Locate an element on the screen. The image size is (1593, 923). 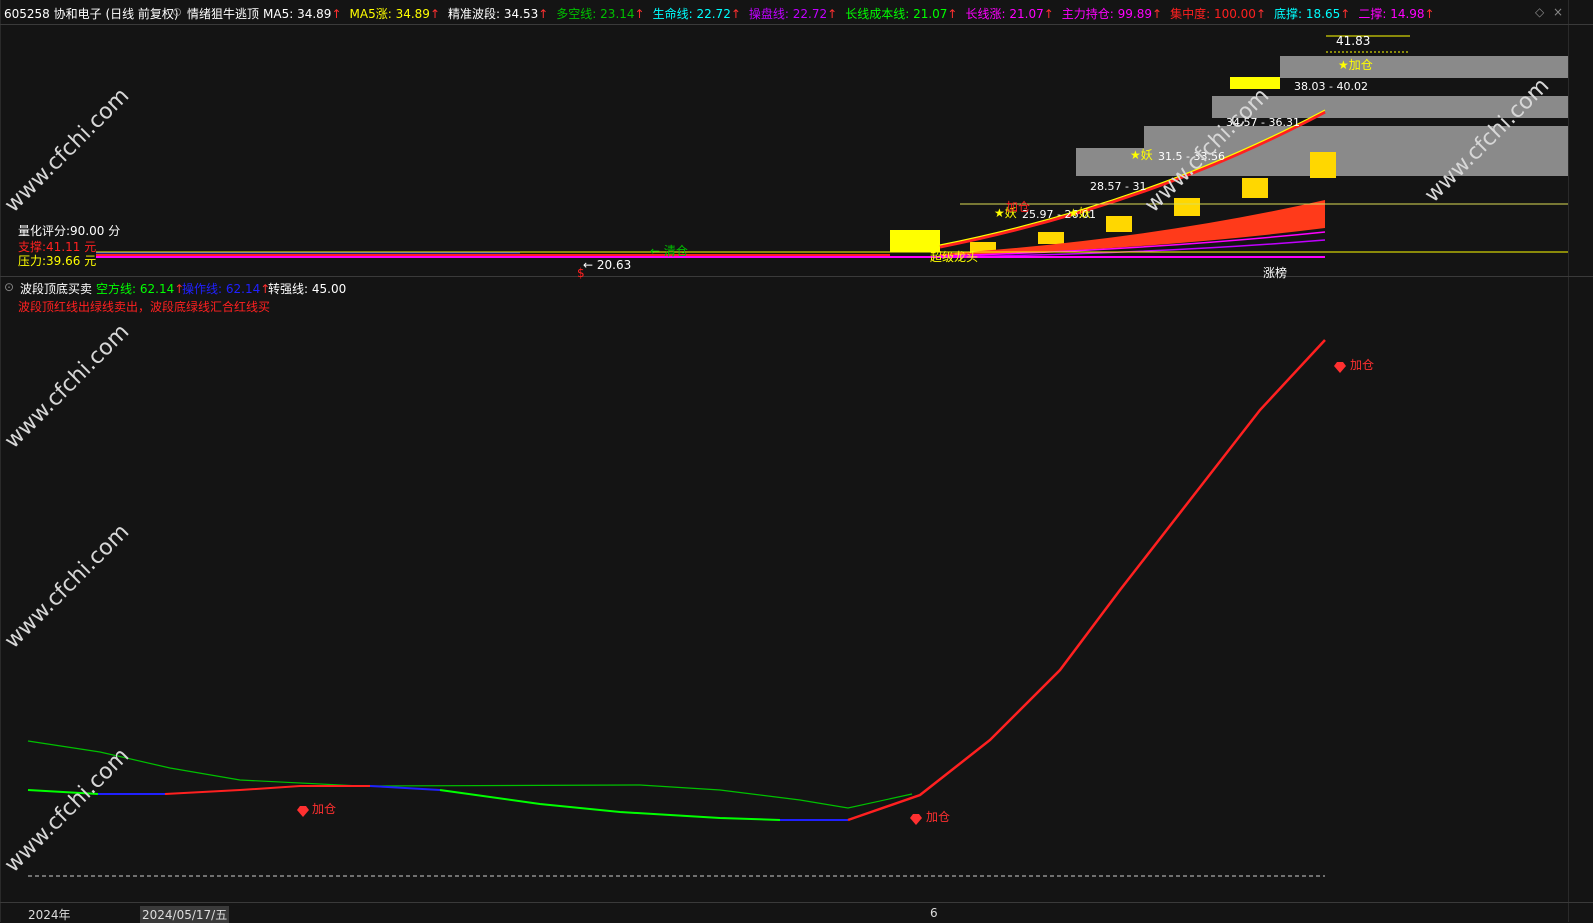
sub-title: 波段顶底买卖 is located at coordinates (56, 288).